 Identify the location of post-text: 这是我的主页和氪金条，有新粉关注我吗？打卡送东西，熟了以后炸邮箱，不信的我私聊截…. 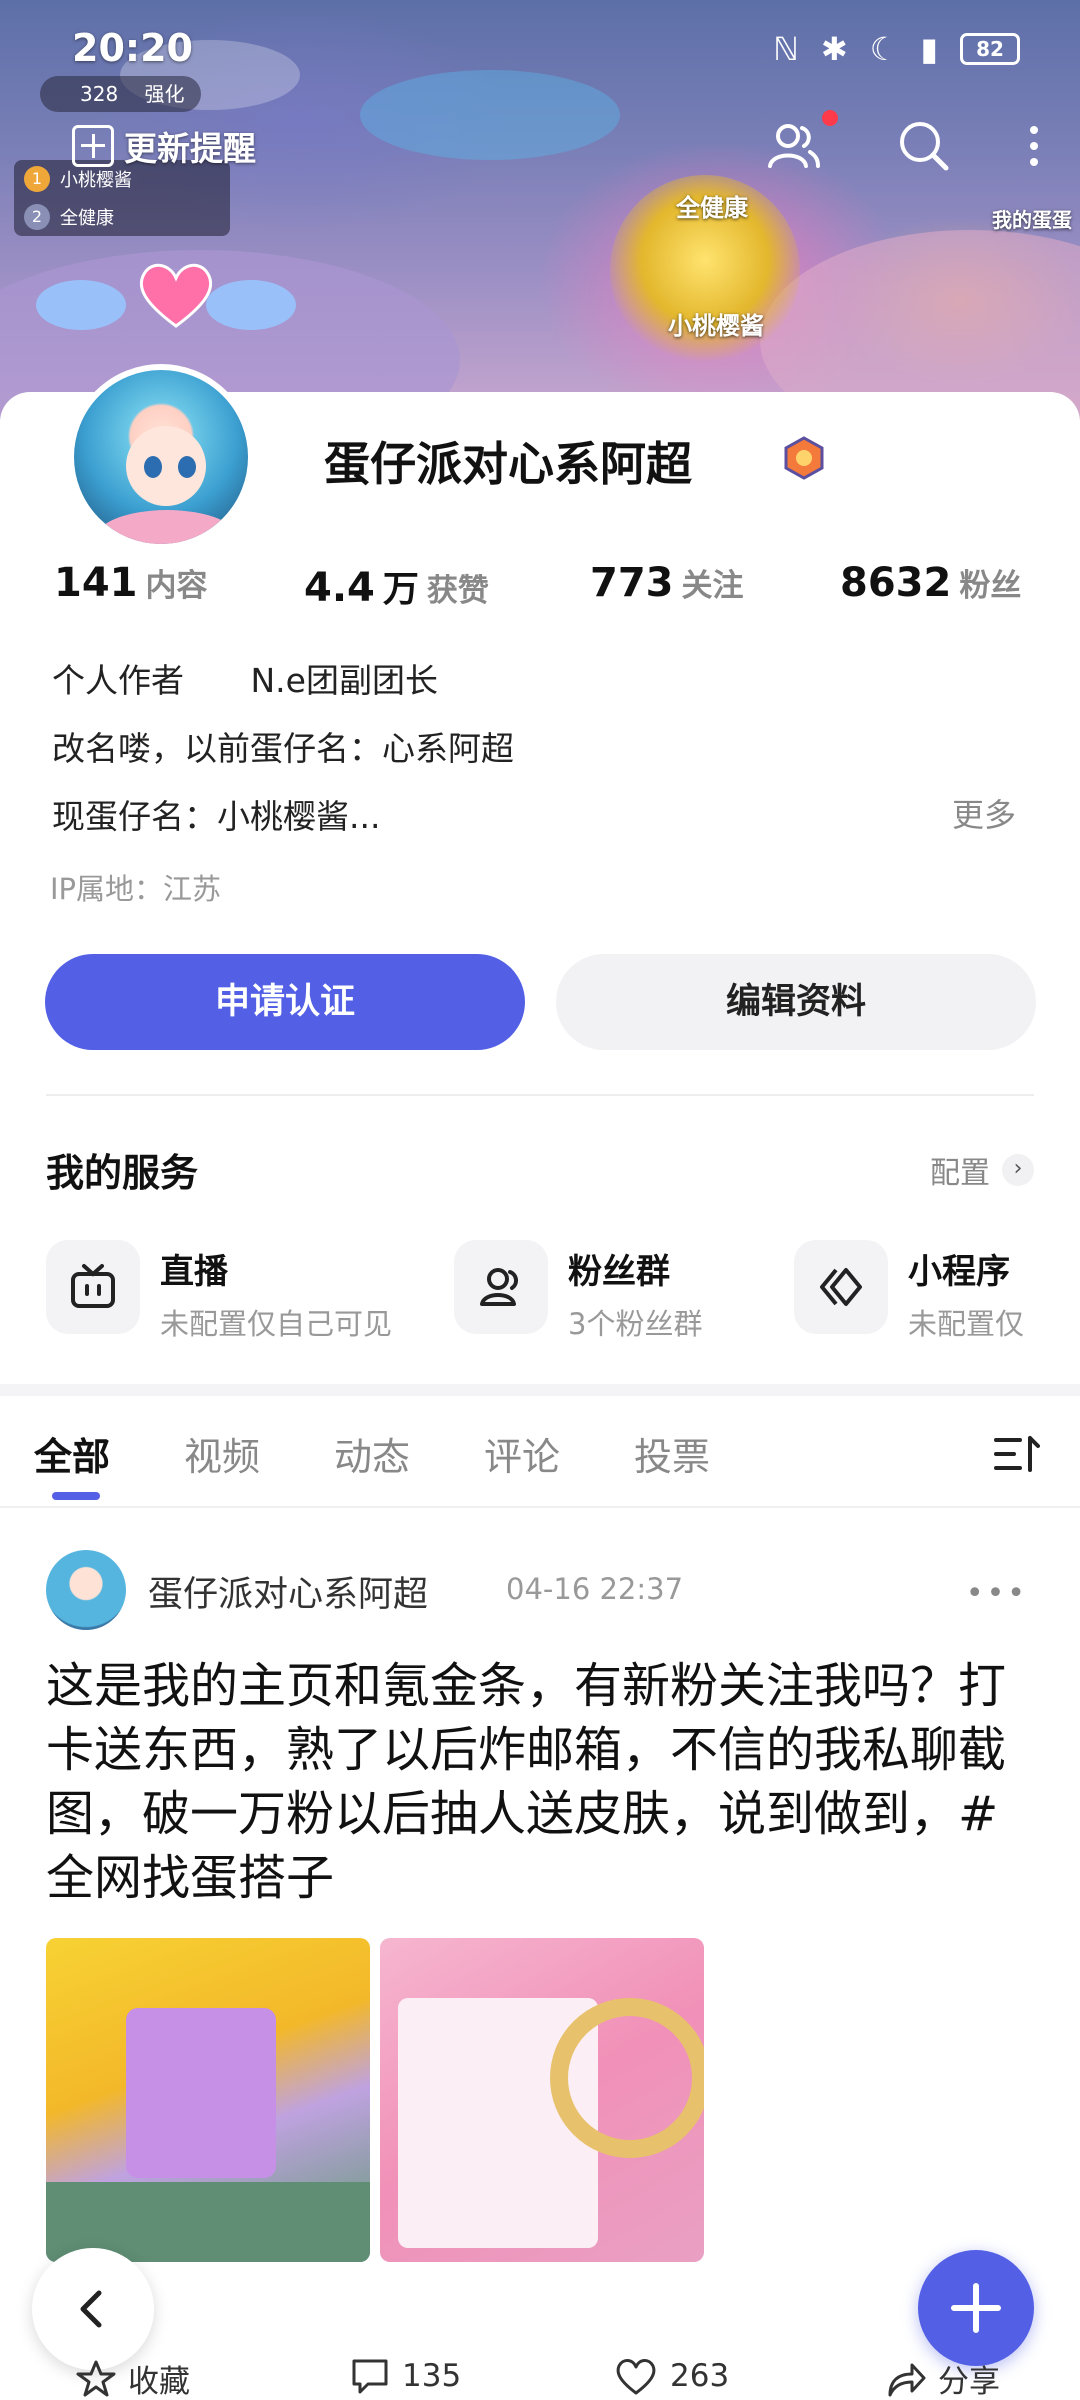
(543, 1782).